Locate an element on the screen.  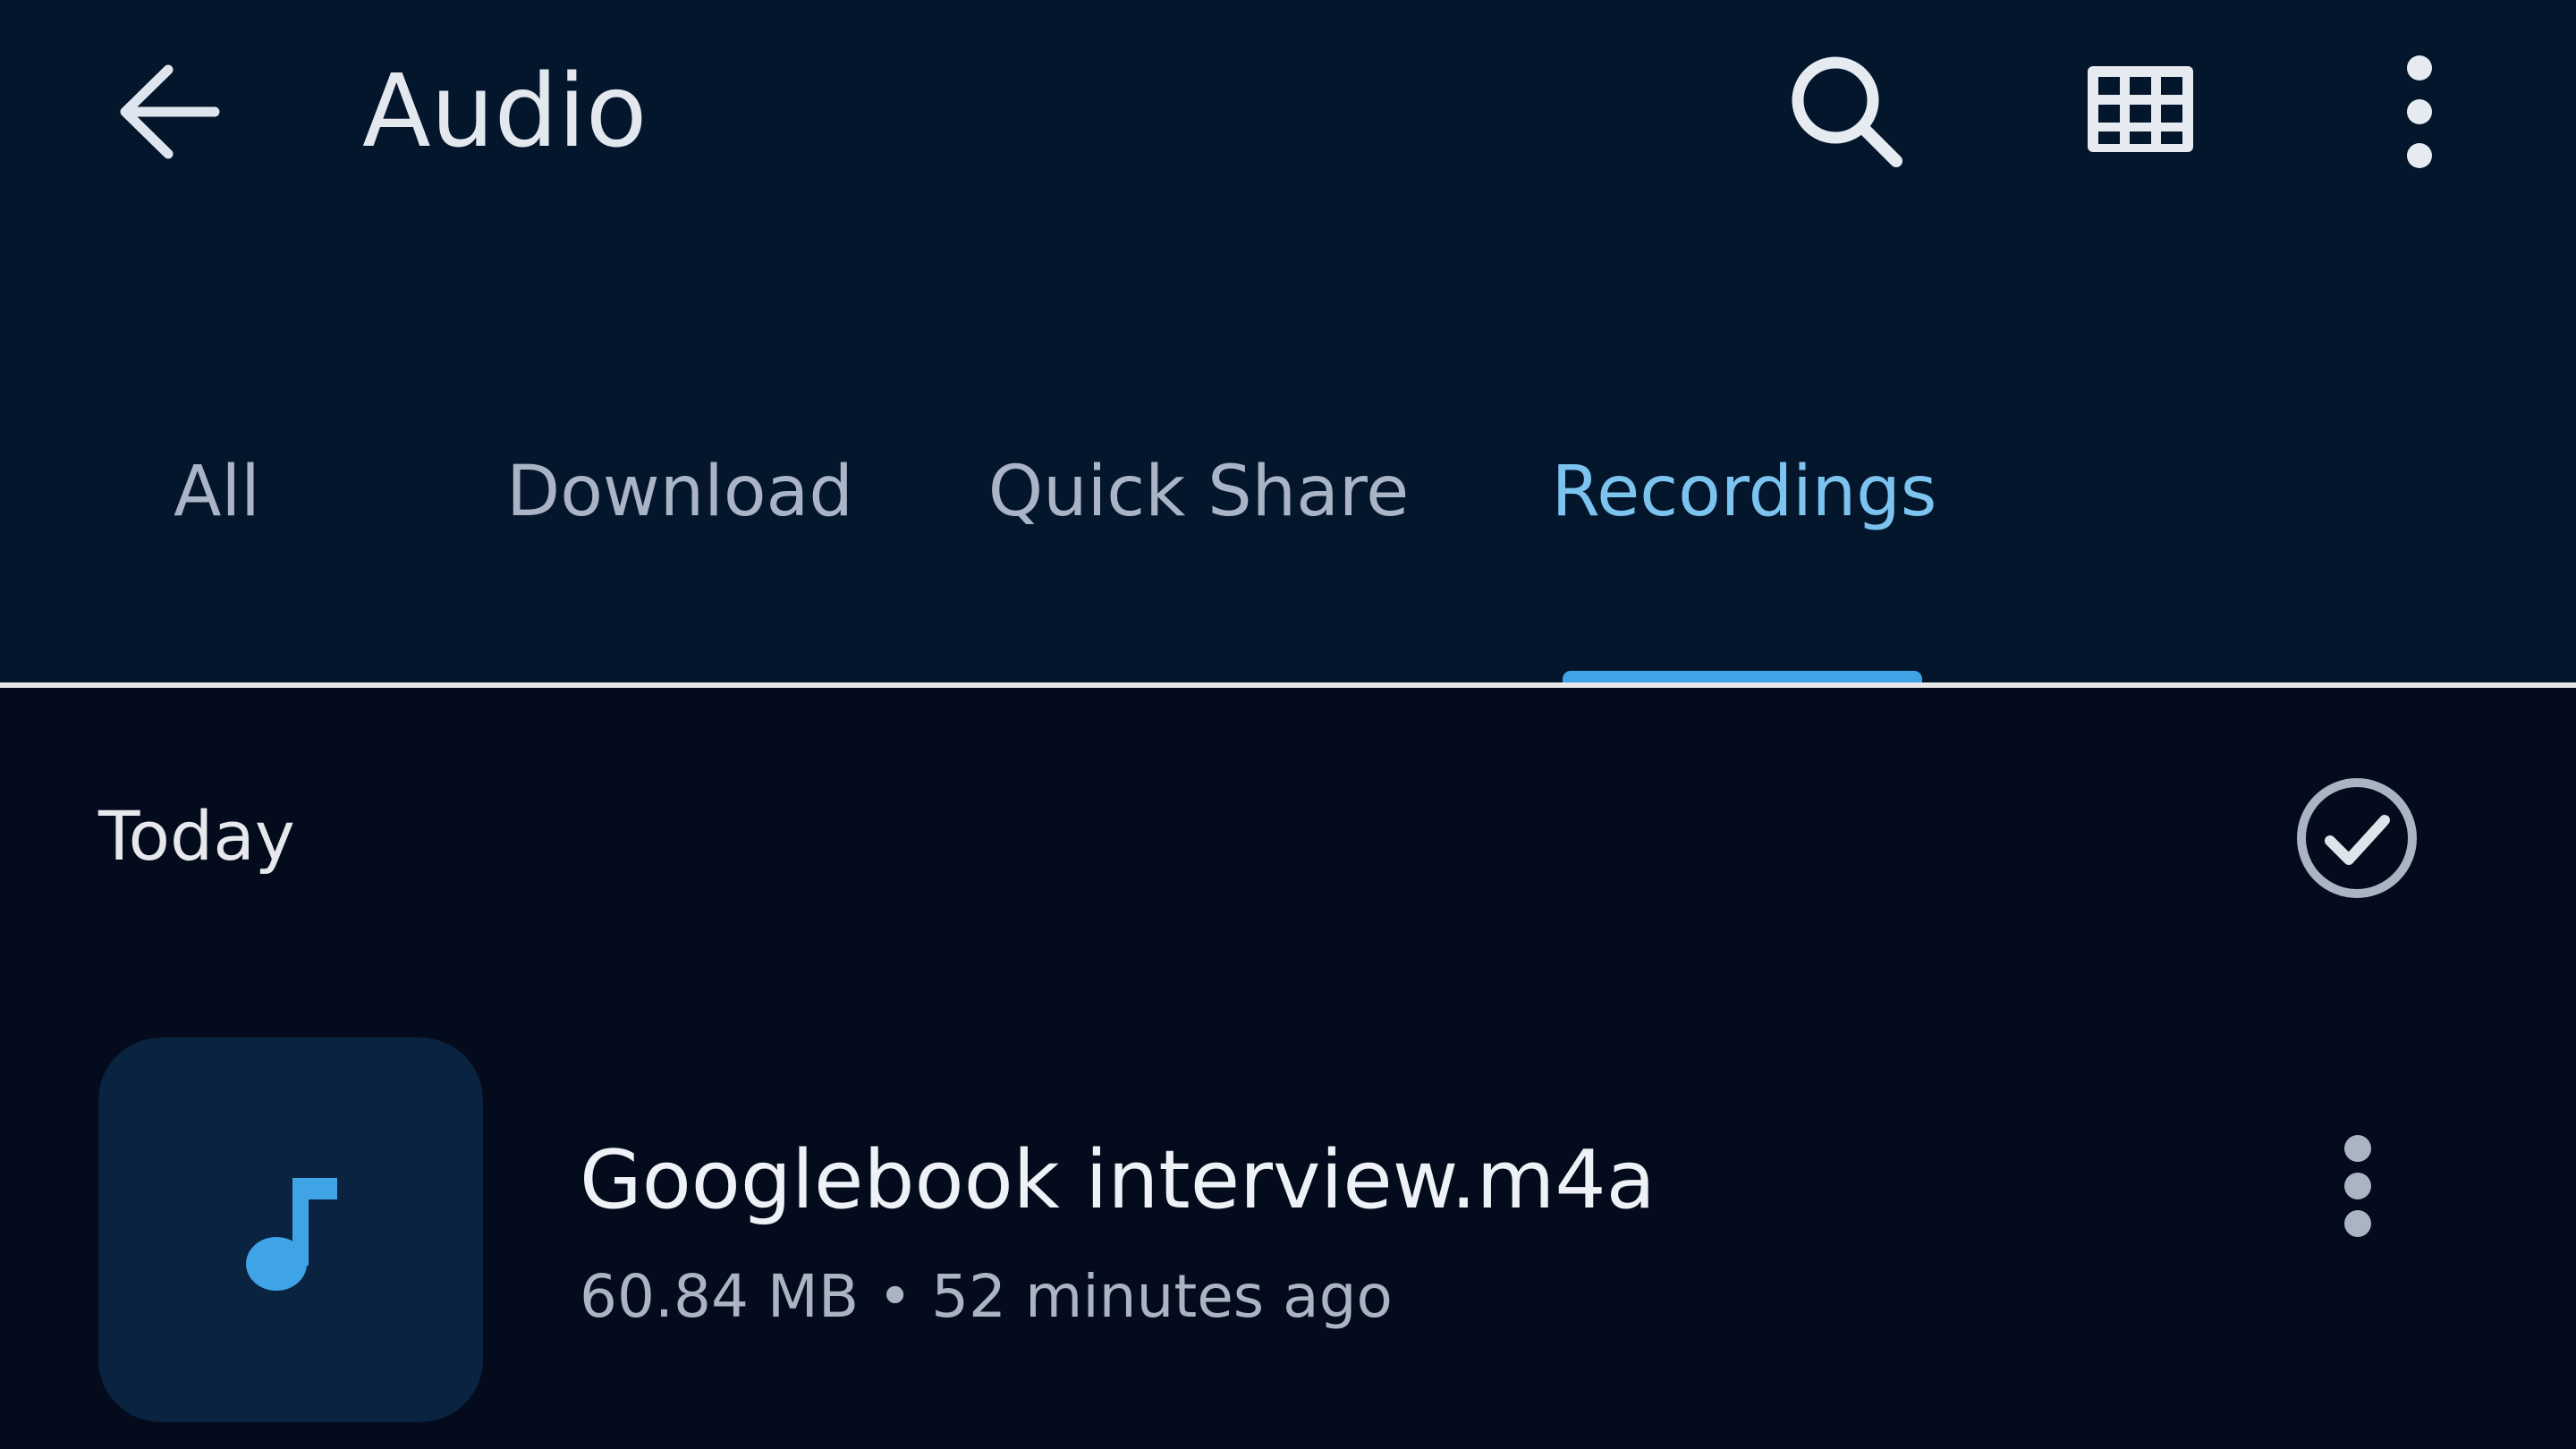
tab-quick-share: Quick Share is located at coordinates (1198, 491).